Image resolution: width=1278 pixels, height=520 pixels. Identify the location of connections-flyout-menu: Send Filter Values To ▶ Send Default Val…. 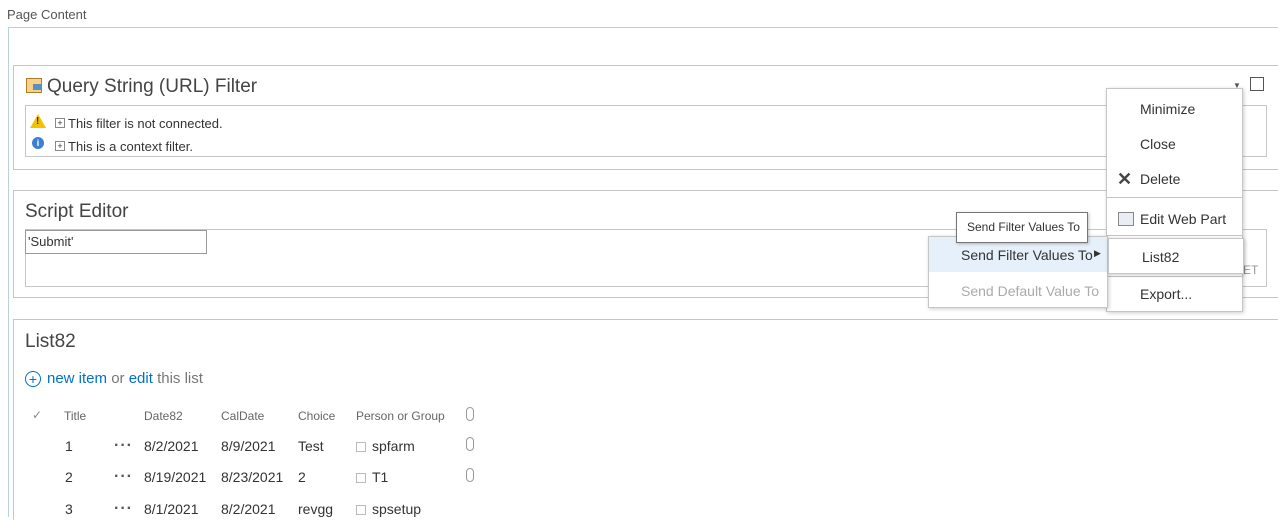
(1018, 272).